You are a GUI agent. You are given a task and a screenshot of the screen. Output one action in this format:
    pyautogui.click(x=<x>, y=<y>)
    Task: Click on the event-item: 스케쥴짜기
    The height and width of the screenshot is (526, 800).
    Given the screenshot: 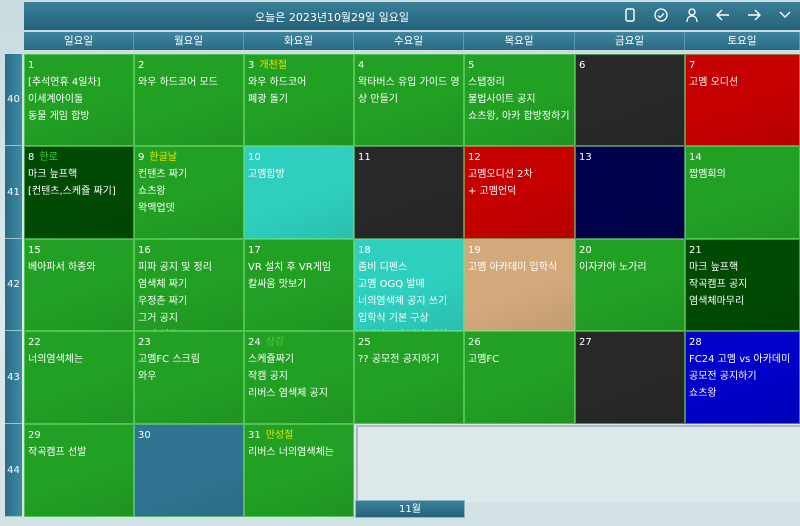 What is the action you would take?
    pyautogui.click(x=299, y=359)
    